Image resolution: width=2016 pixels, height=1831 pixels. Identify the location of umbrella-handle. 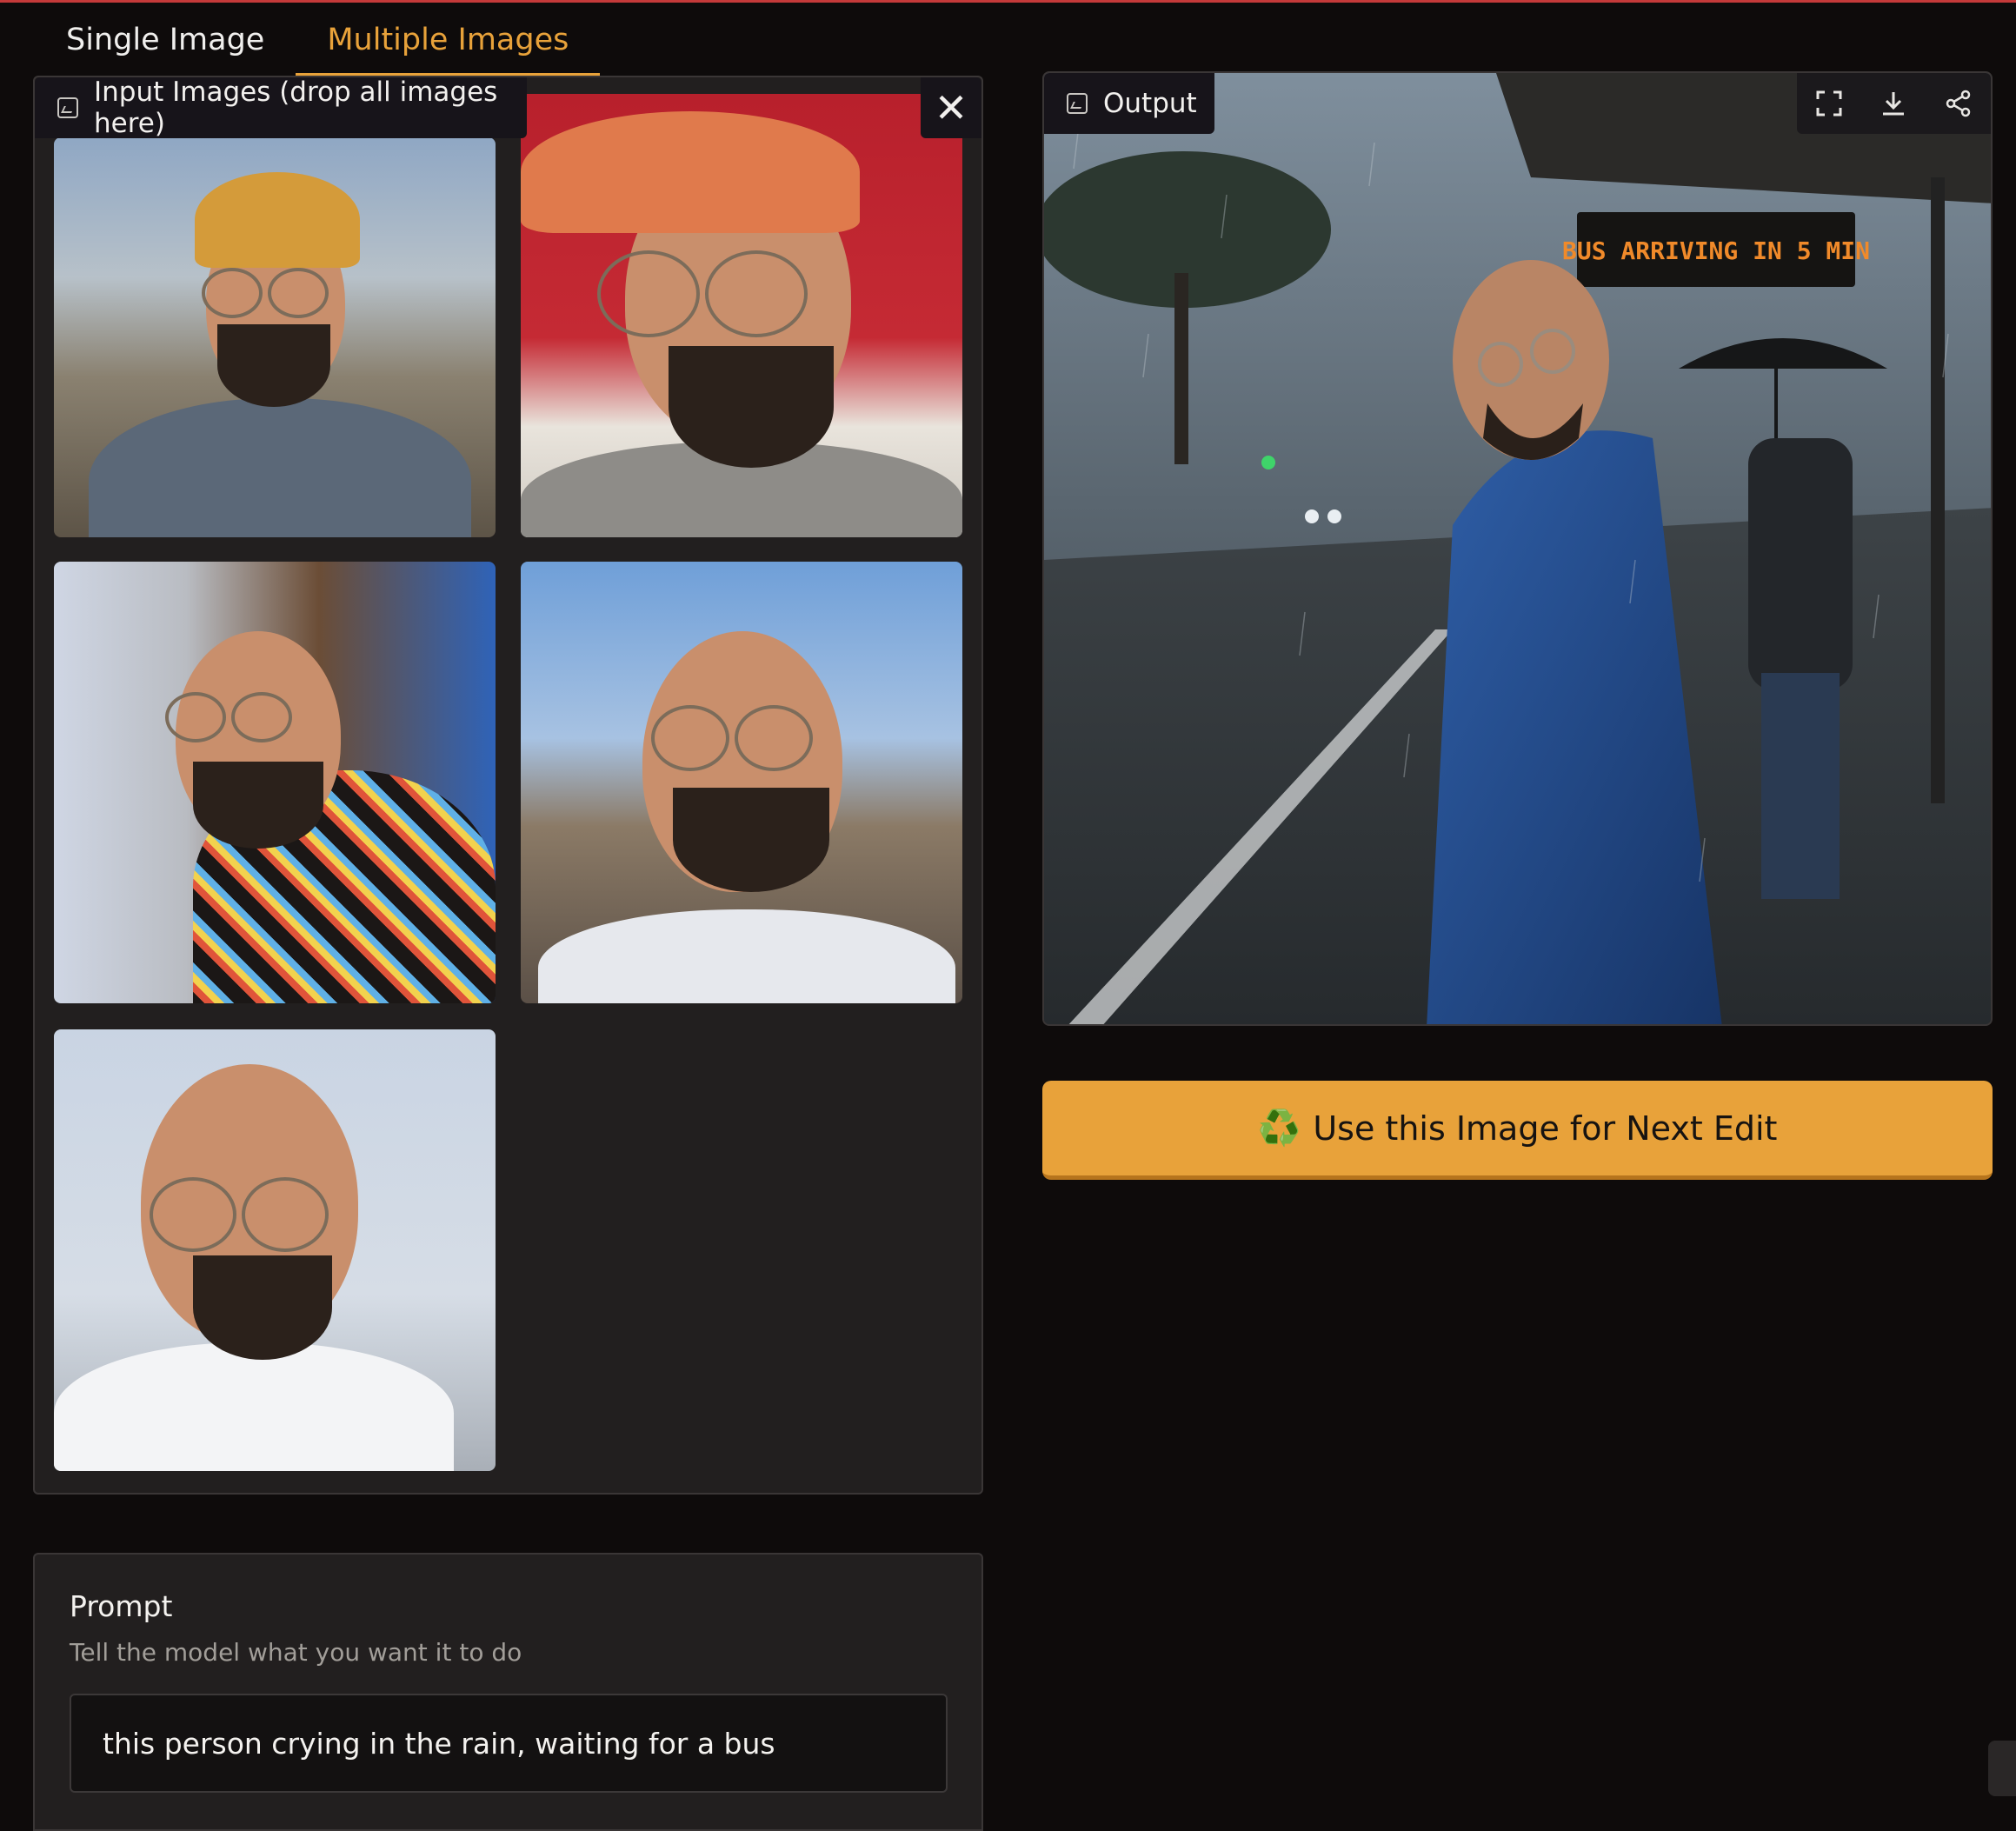
(1776, 403).